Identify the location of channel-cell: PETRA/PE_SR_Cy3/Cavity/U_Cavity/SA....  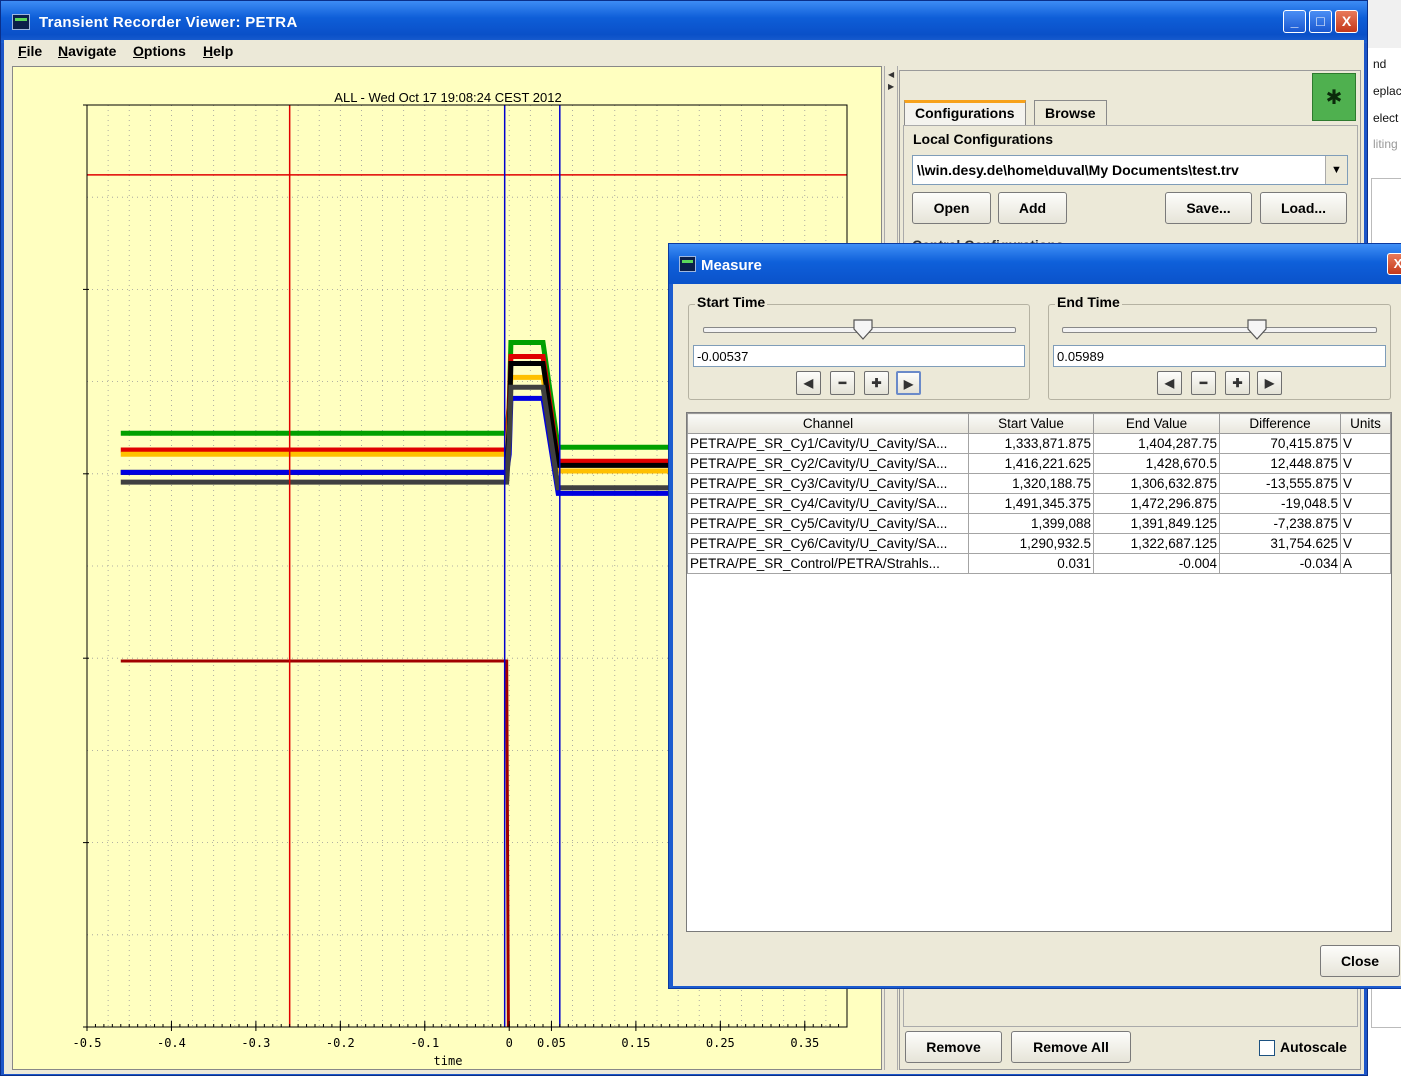
(828, 483).